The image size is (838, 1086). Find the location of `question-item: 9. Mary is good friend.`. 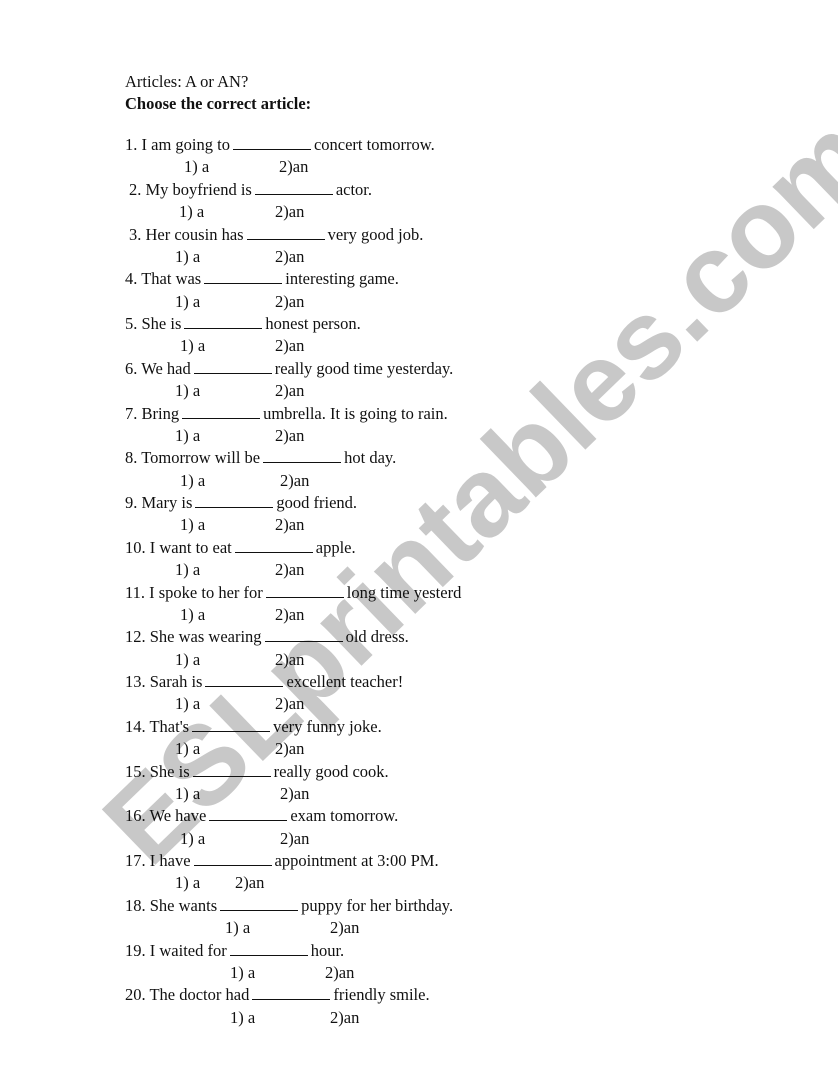

question-item: 9. Mary is good friend. is located at coordinates (241, 503).